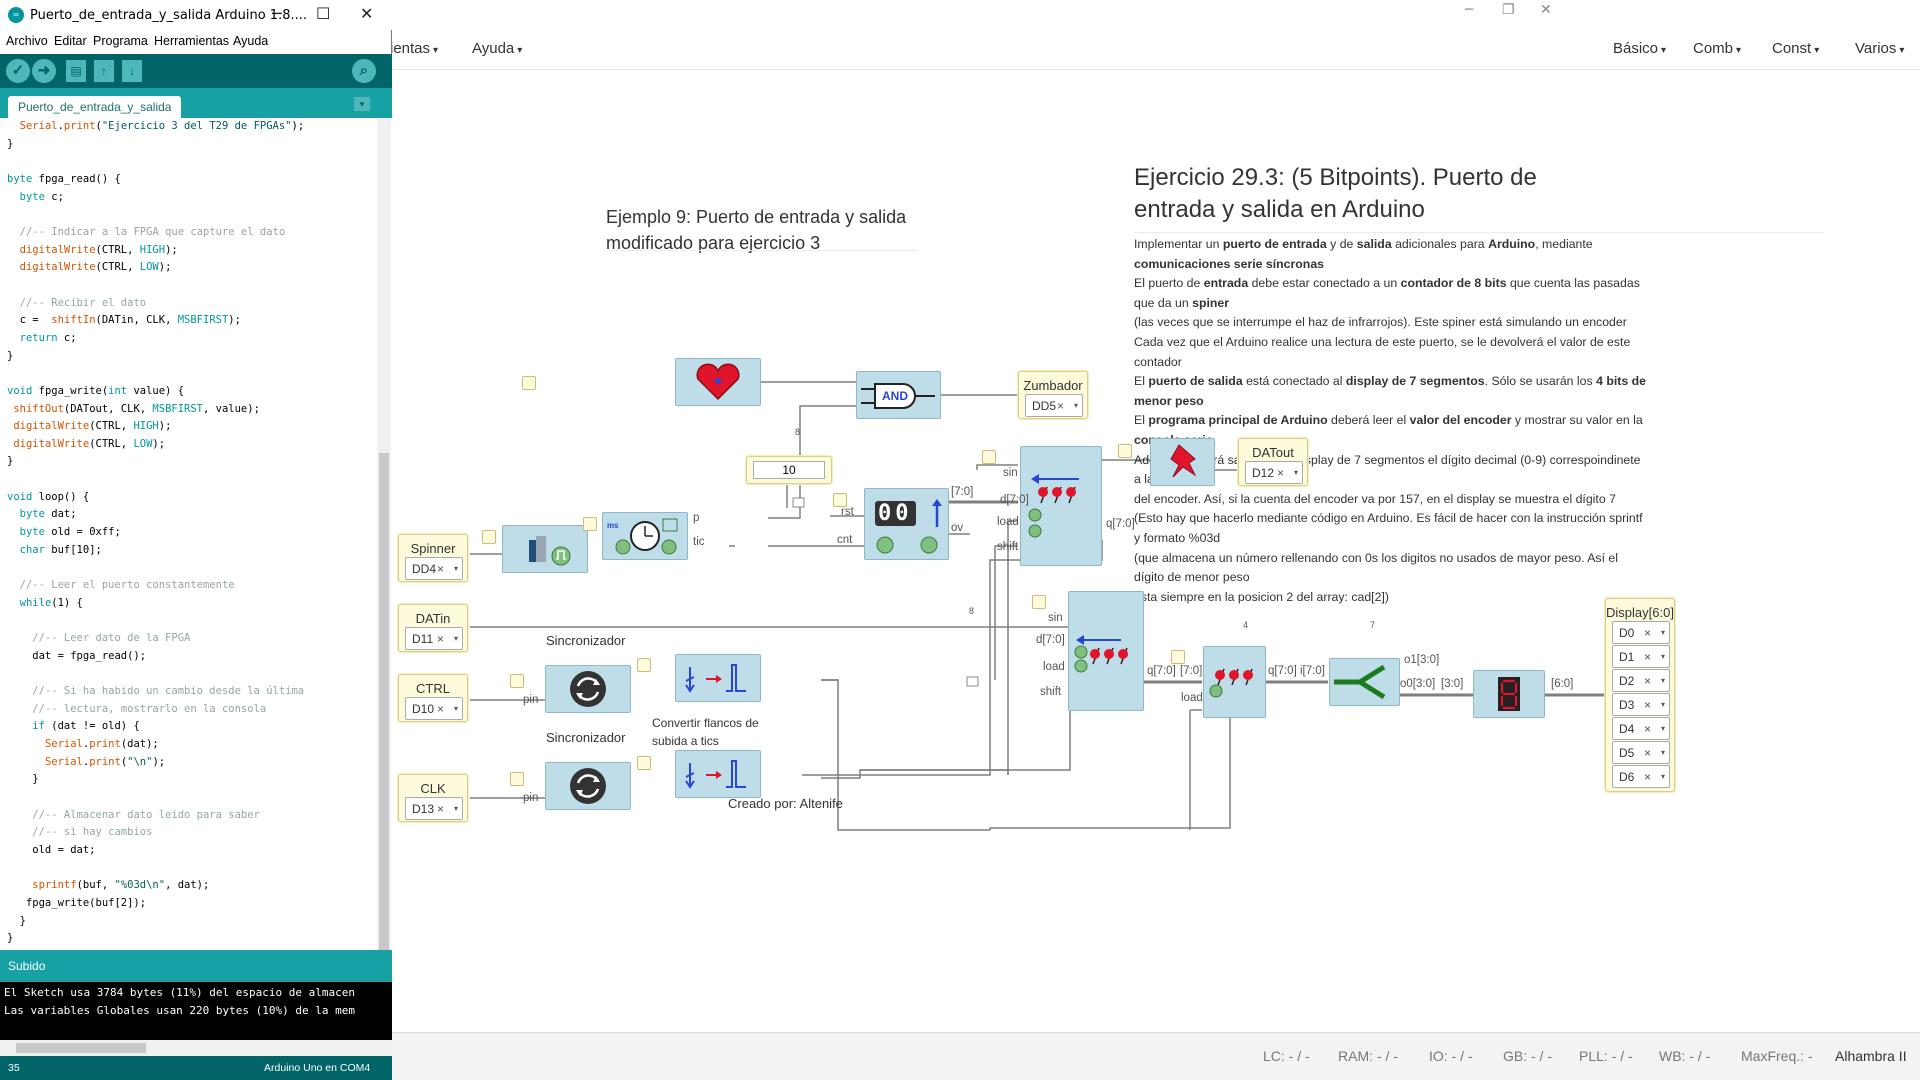 Image resolution: width=1920 pixels, height=1080 pixels. Describe the element at coordinates (718, 382) in the screenshot. I see `heart-block` at that location.